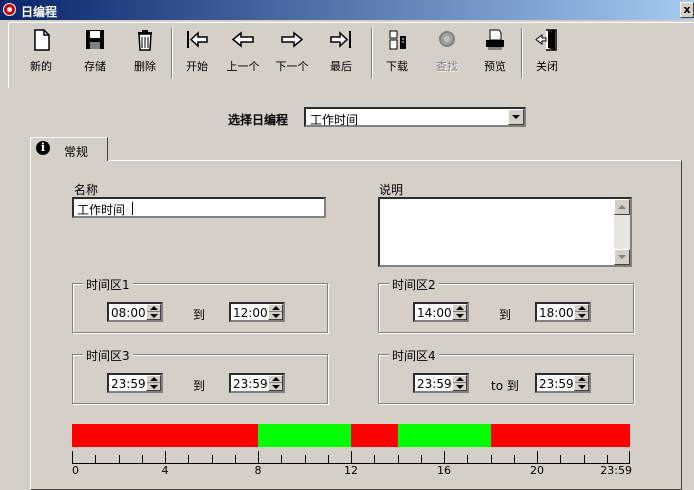  I want to click on zone-1-end-value: 12:00, so click(250, 313).